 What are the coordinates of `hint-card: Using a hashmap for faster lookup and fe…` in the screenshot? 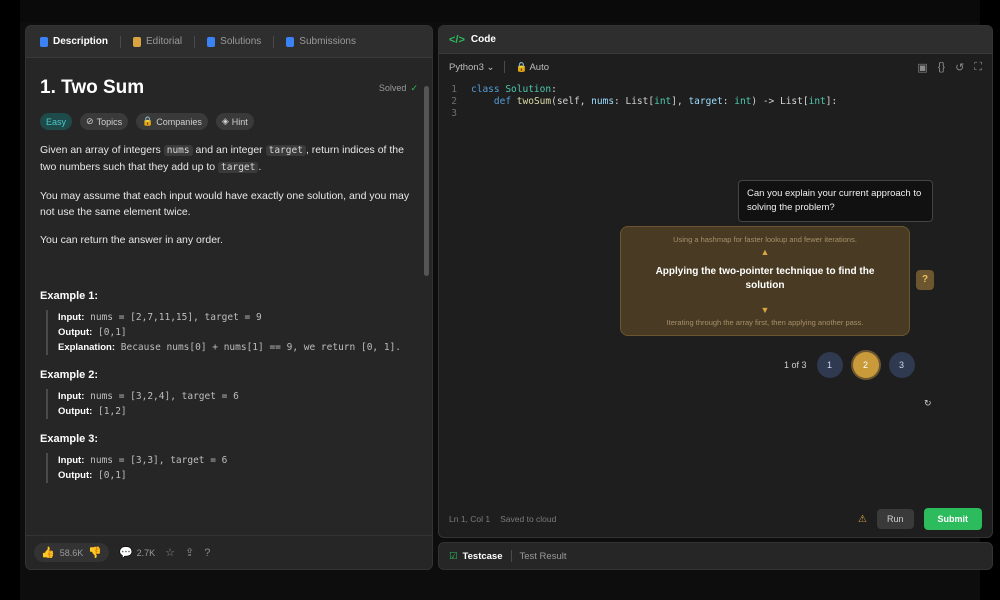 It's located at (765, 281).